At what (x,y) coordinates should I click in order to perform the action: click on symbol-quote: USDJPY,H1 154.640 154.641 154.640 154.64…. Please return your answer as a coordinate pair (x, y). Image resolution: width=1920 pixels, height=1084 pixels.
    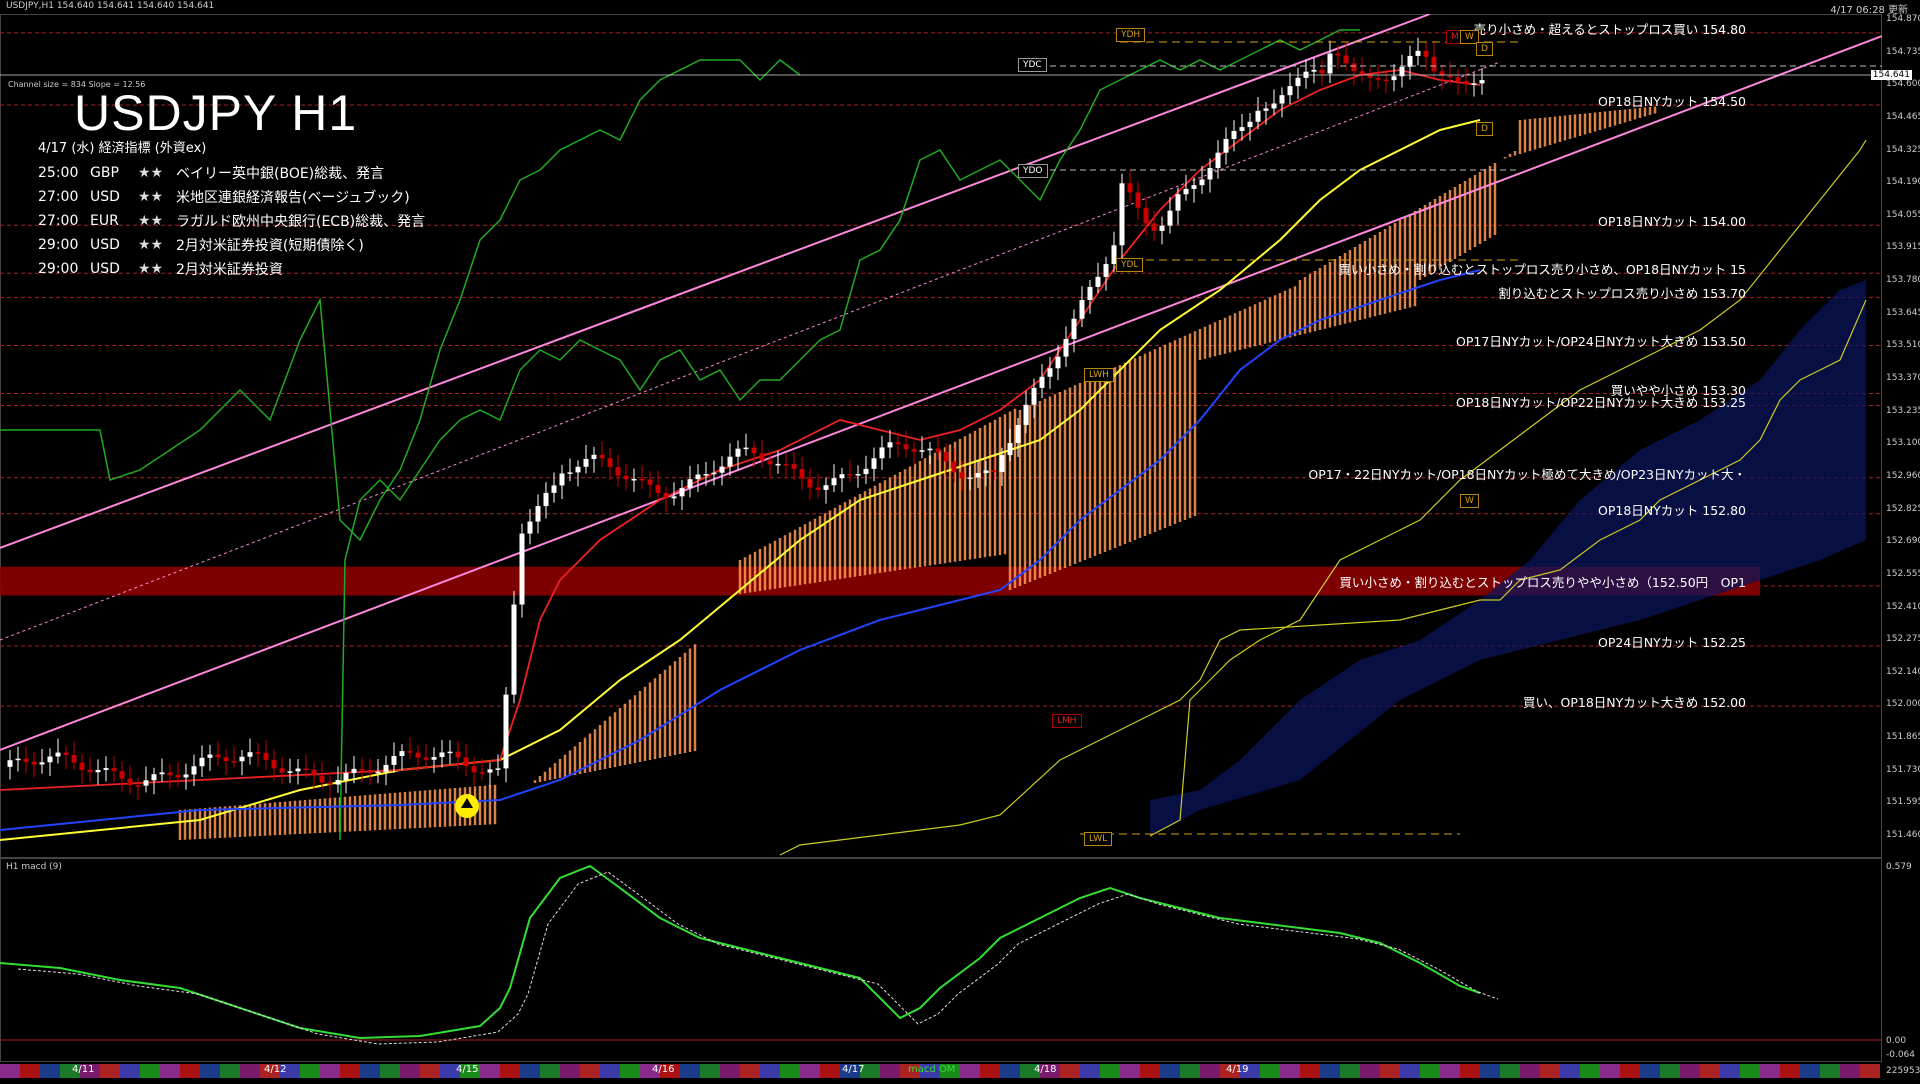
    Looking at the image, I should click on (110, 6).